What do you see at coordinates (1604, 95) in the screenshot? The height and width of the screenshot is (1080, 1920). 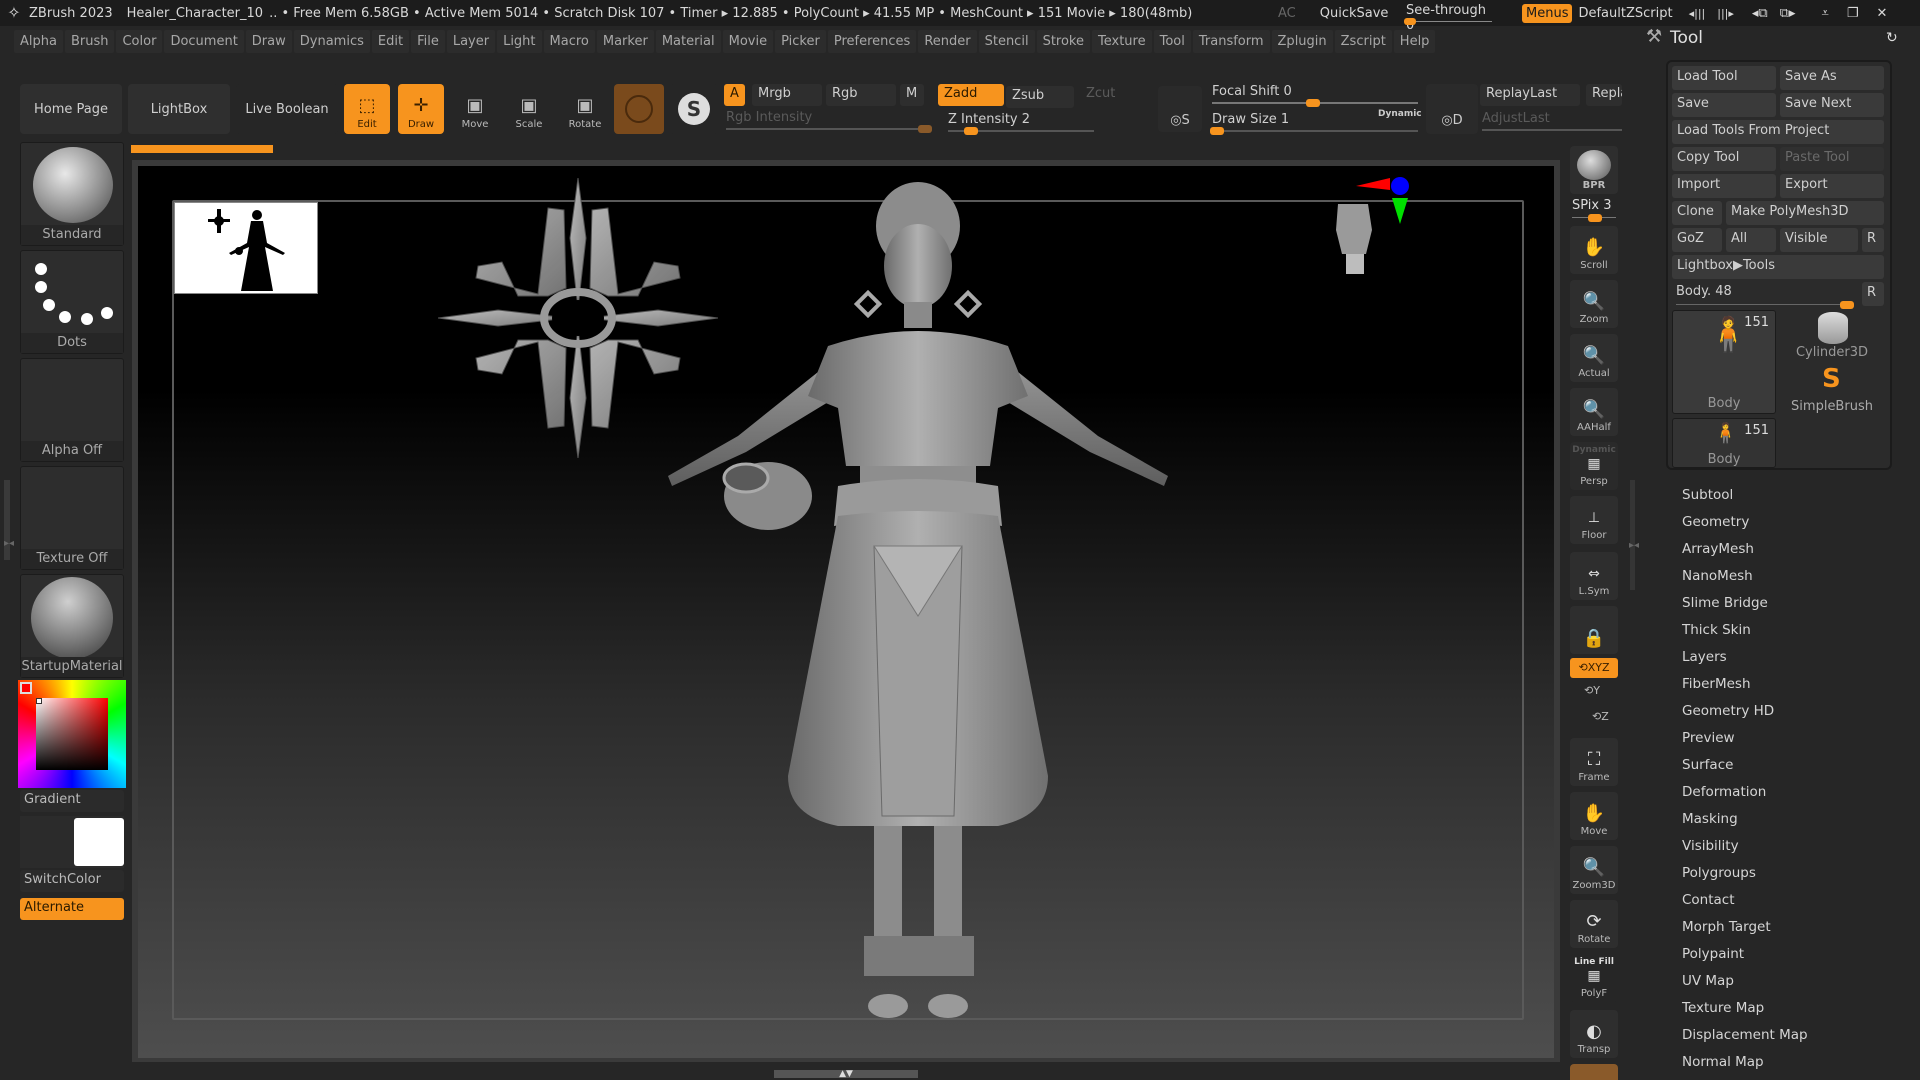 I see `replay-last-rel-button: Repla` at bounding box center [1604, 95].